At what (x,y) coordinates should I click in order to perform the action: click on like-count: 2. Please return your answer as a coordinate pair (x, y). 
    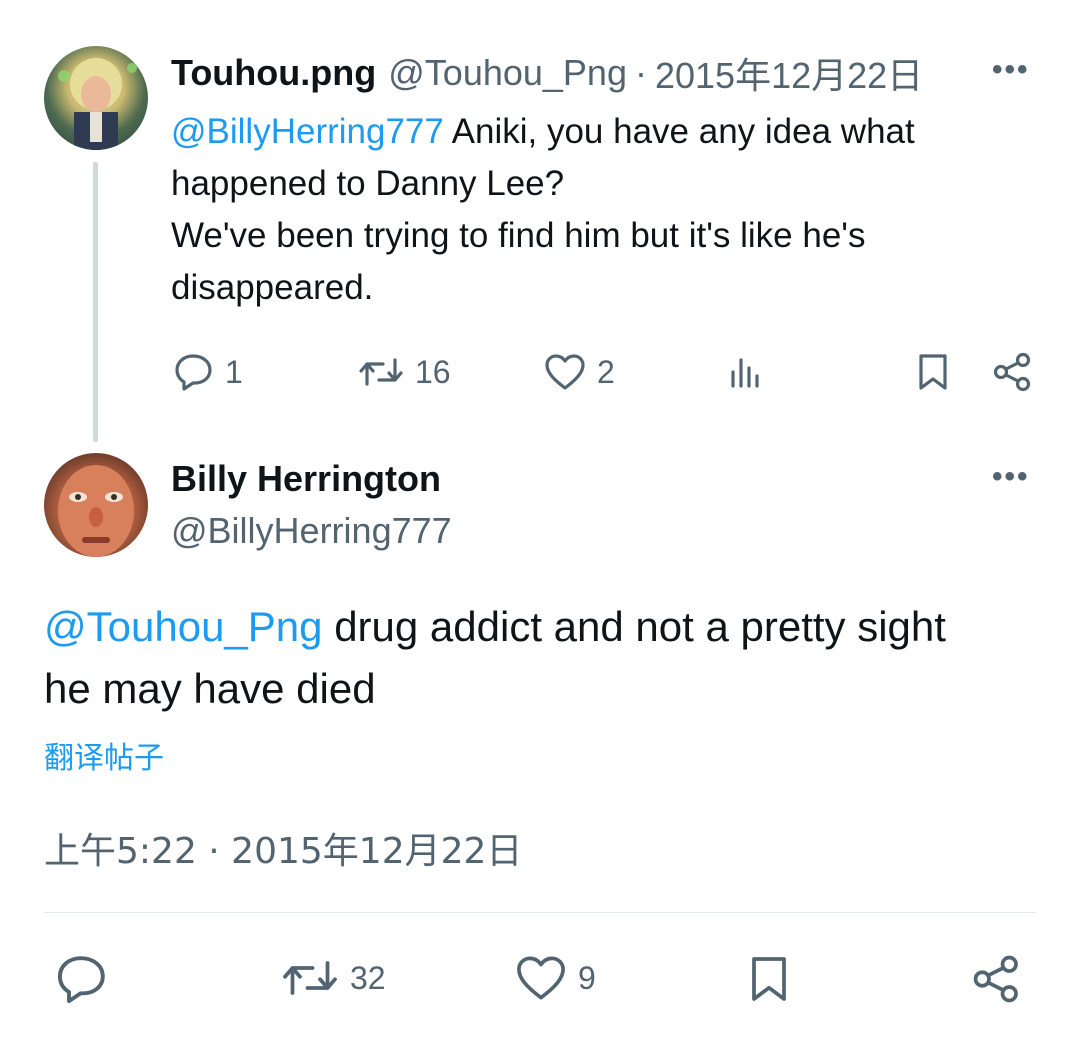
    Looking at the image, I should click on (606, 371).